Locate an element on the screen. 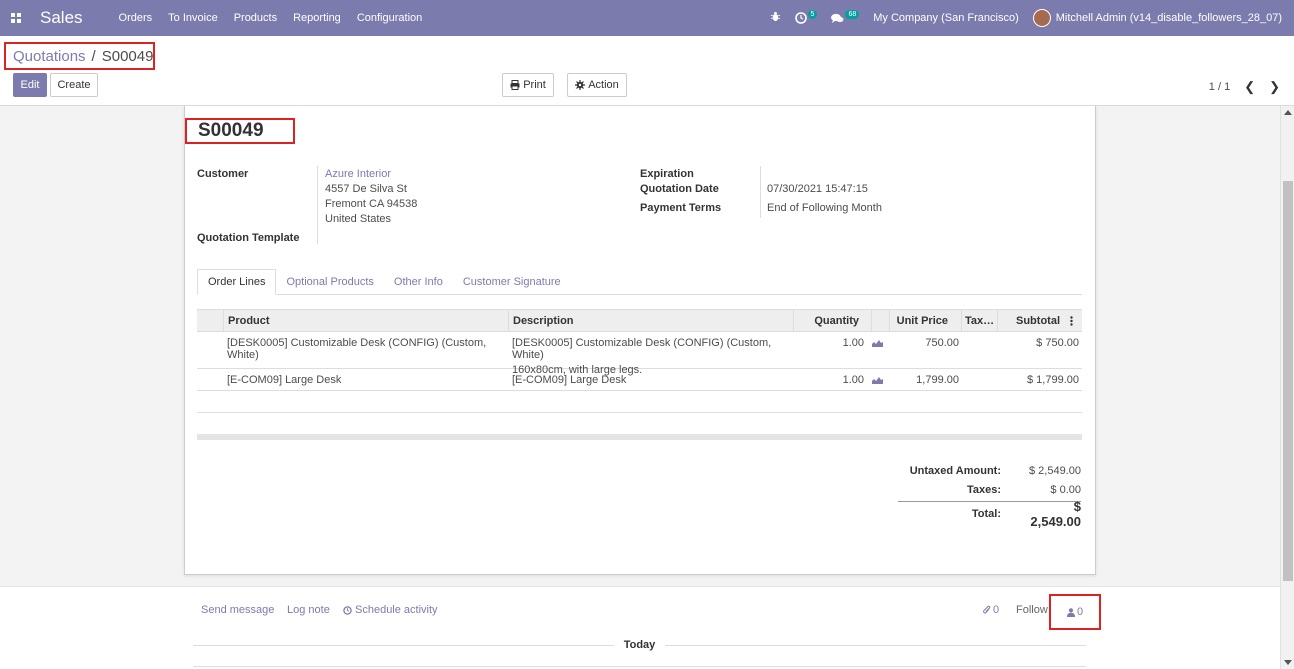 The width and height of the screenshot is (1294, 669). customer-link: Azure Interior is located at coordinates (358, 174).